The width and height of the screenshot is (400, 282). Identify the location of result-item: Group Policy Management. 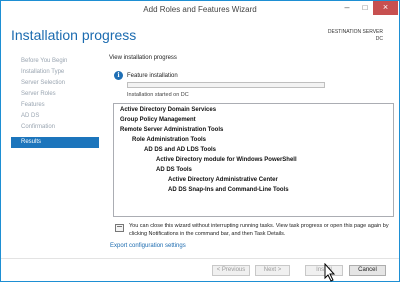
(158, 120).